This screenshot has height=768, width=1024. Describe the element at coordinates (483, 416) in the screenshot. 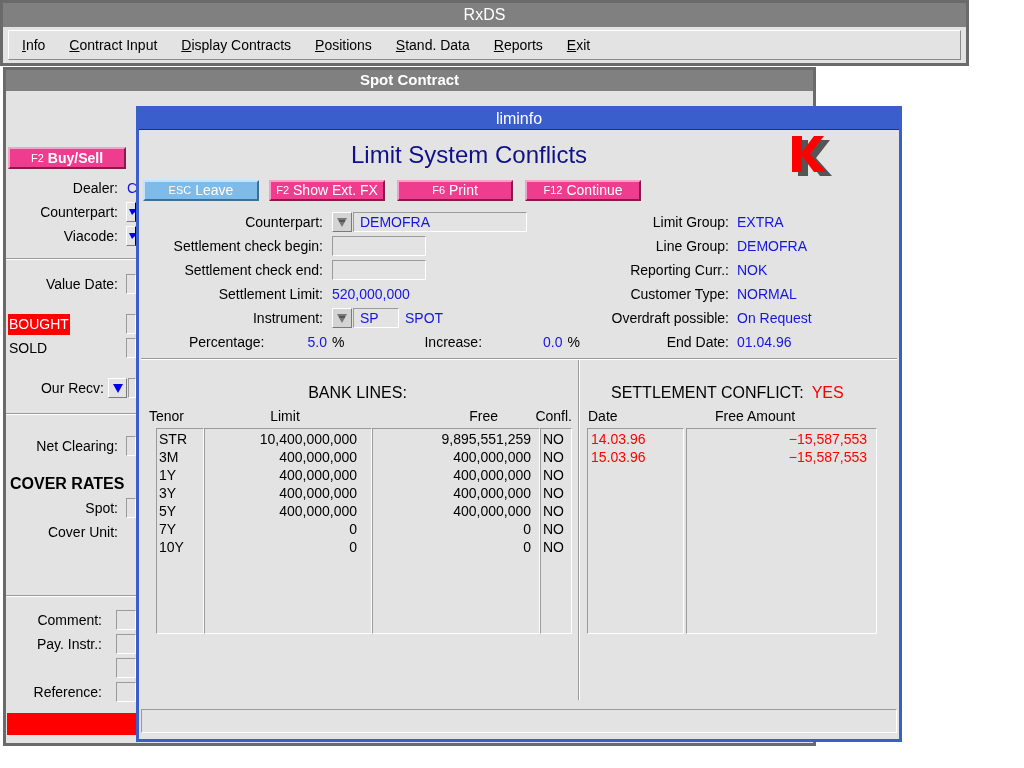

I see `column-header: Free` at that location.